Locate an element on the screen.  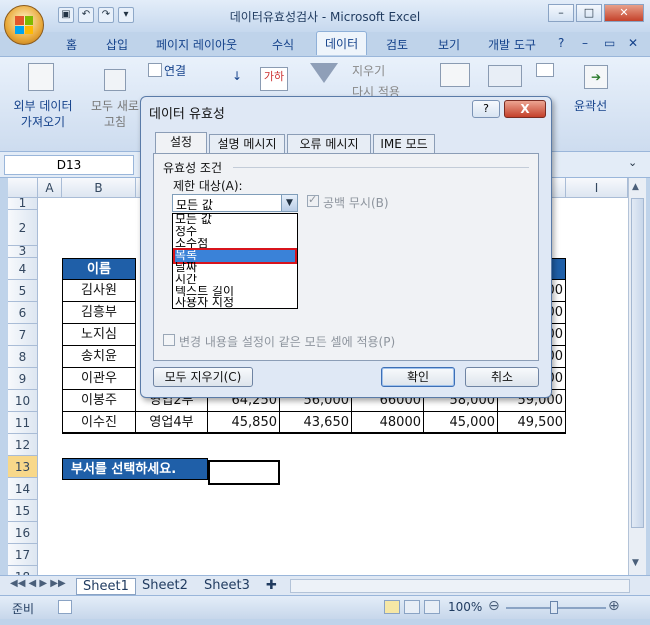
outline-icon: ➔ is located at coordinates (596, 77).